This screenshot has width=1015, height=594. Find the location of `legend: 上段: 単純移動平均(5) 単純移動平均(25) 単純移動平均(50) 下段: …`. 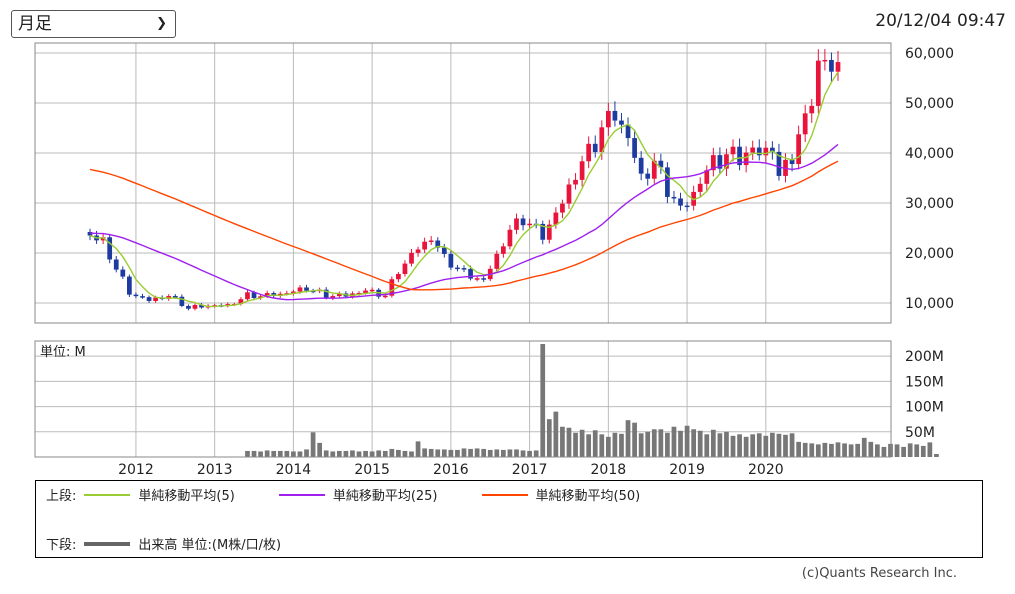

legend: 上段: 単純移動平均(5) 単純移動平均(25) 単純移動平均(50) 下段: … is located at coordinates (509, 519).